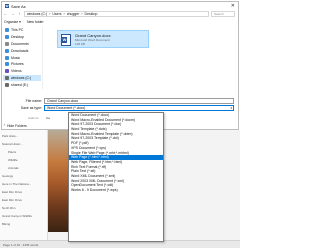  Describe the element at coordinates (91, 14) in the screenshot. I see `breadcrumb-item: Desktop` at that location.